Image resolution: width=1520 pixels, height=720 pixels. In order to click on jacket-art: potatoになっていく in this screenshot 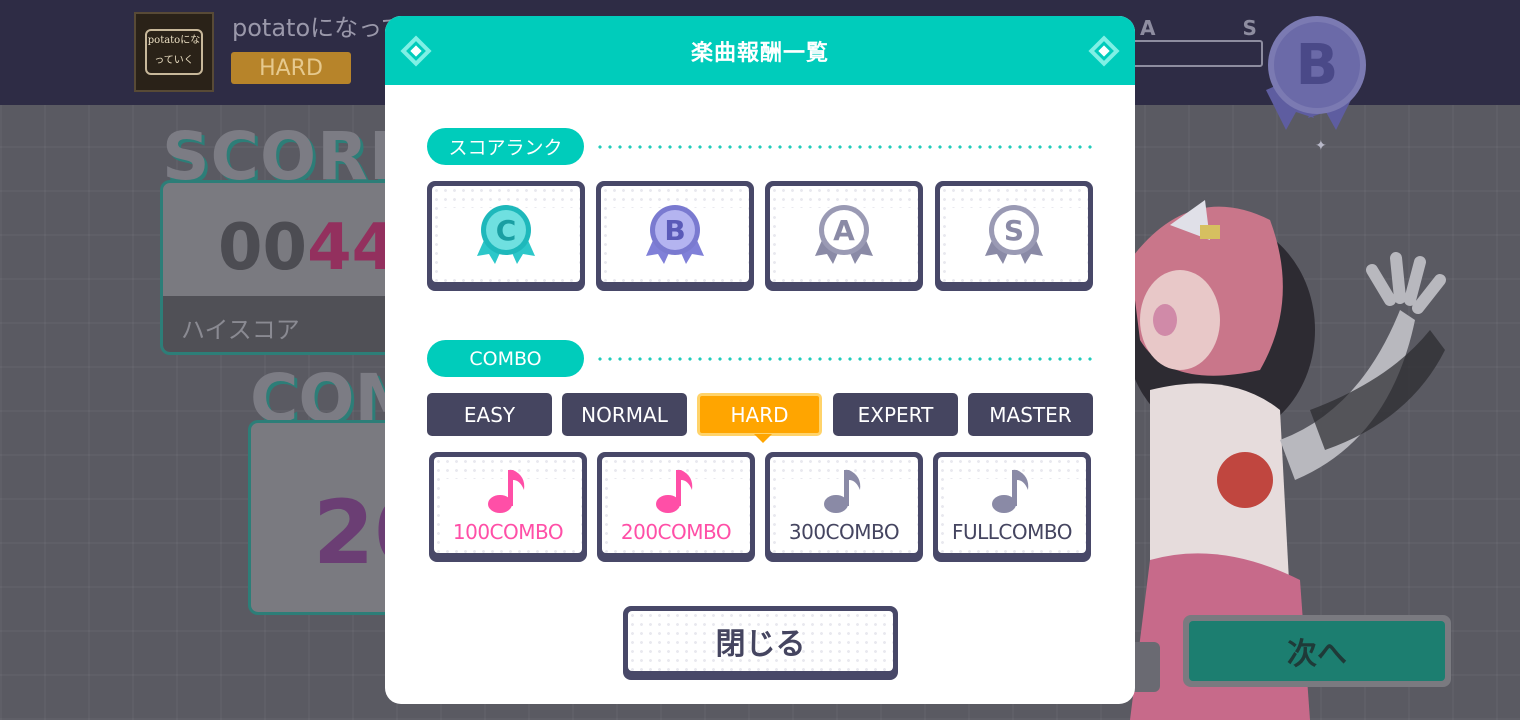, I will do `click(174, 52)`.